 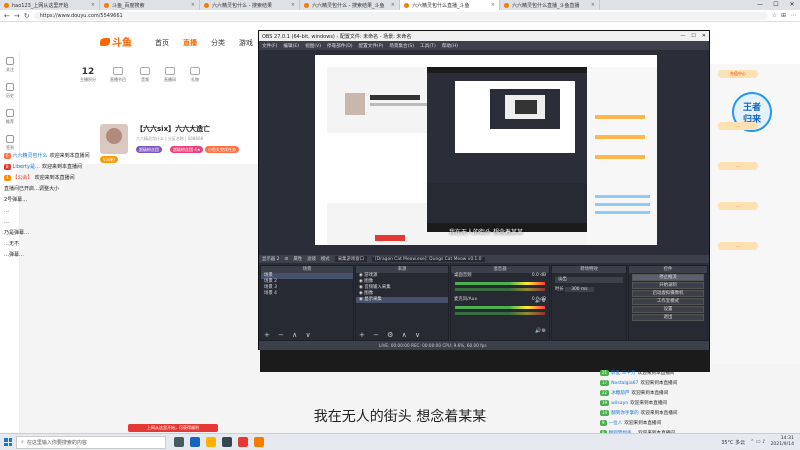 I want to click on menu-scene-collection: 场景集合(S), so click(x=401, y=46).